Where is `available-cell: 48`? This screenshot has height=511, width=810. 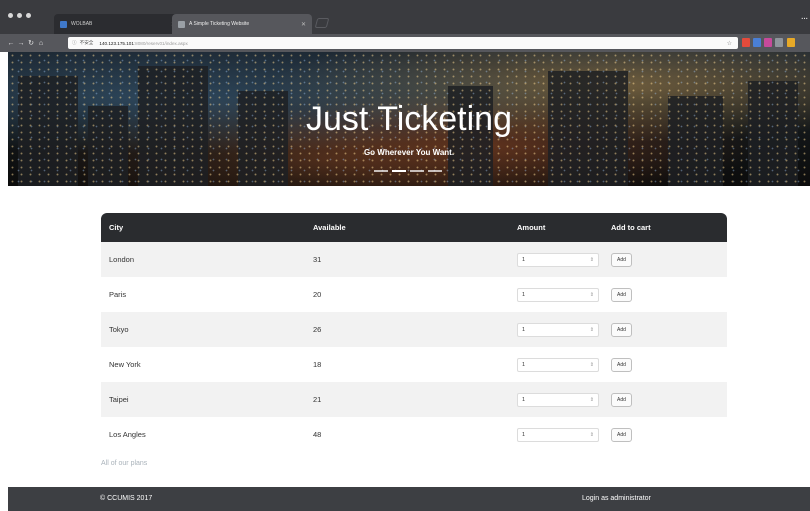 available-cell: 48 is located at coordinates (317, 434).